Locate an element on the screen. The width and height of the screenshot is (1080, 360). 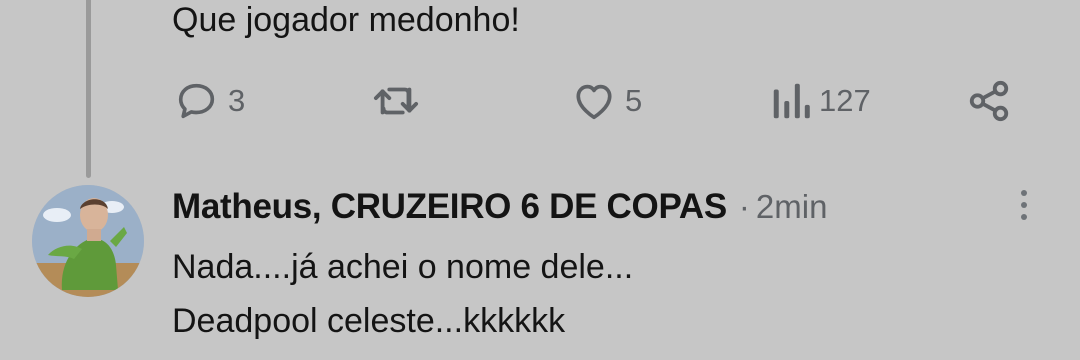
reply-header: Matheus, CRUZEIRO 6 DE COPAS · 2min is located at coordinates (499, 207).